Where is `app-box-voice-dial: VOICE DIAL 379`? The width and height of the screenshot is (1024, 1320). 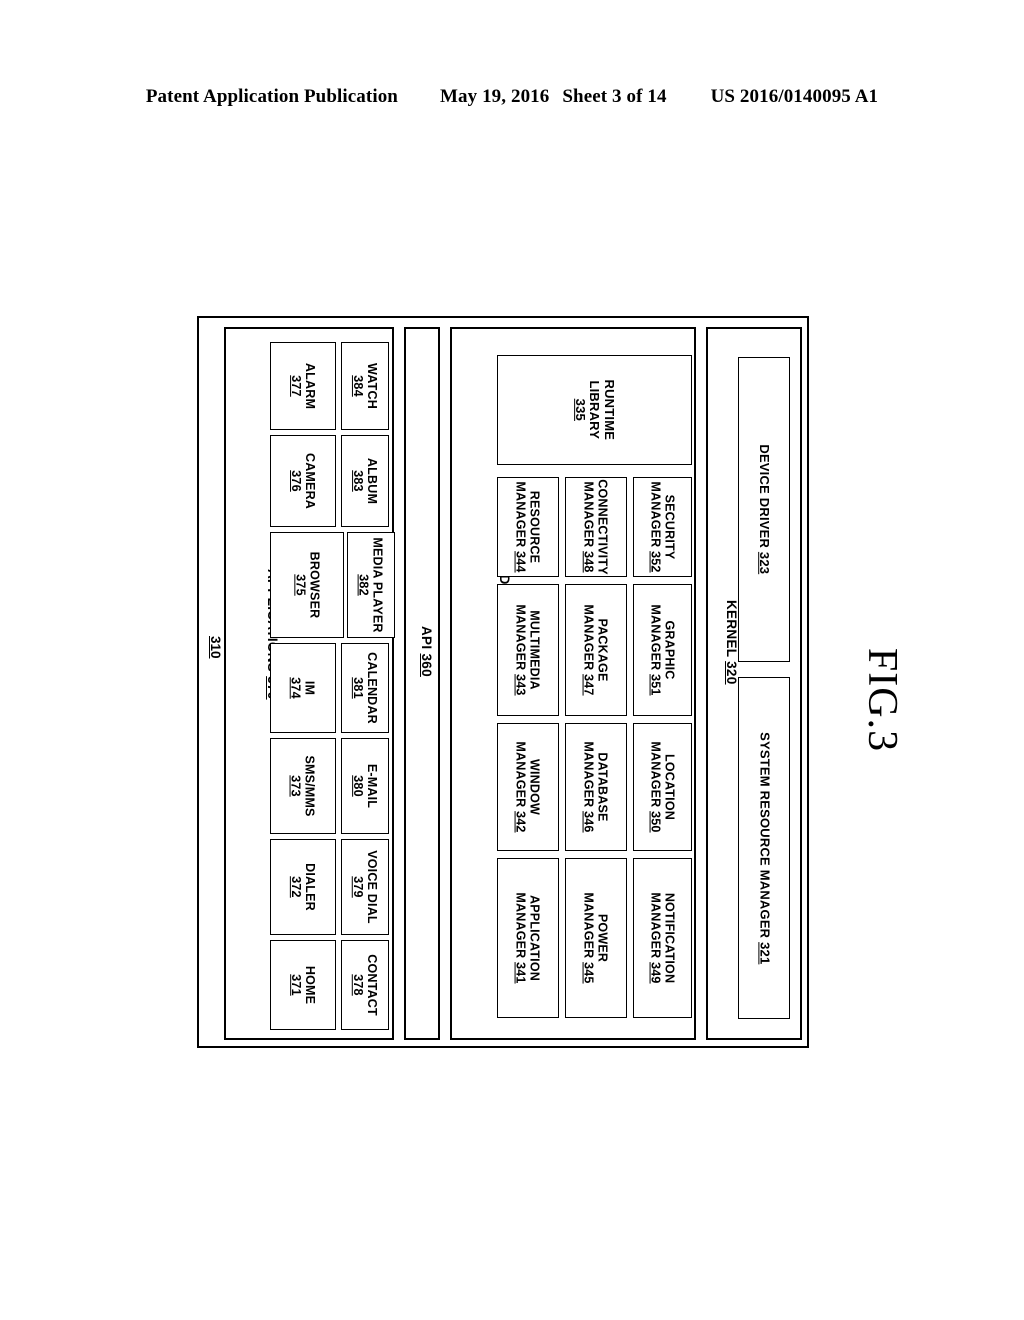
app-box-voice-dial: VOICE DIAL 379 is located at coordinates (365, 887).